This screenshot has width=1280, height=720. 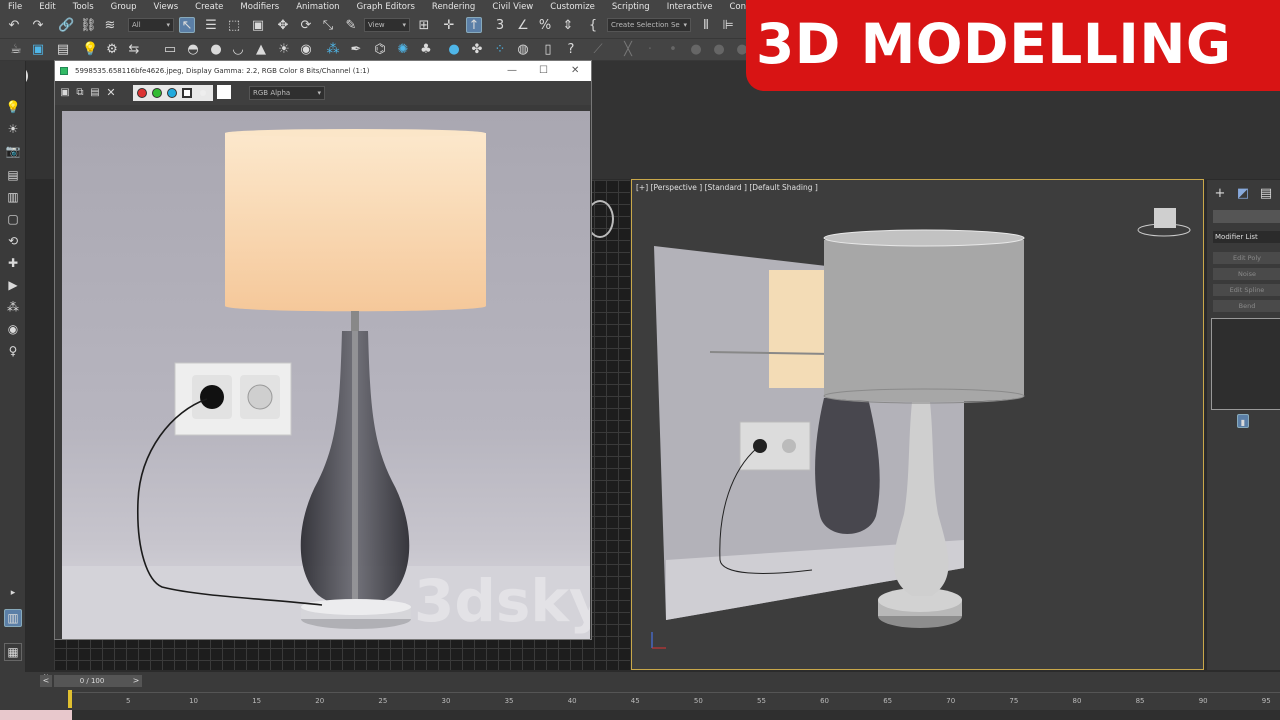 I want to click on undo-icon: ↶, so click(x=14, y=26).